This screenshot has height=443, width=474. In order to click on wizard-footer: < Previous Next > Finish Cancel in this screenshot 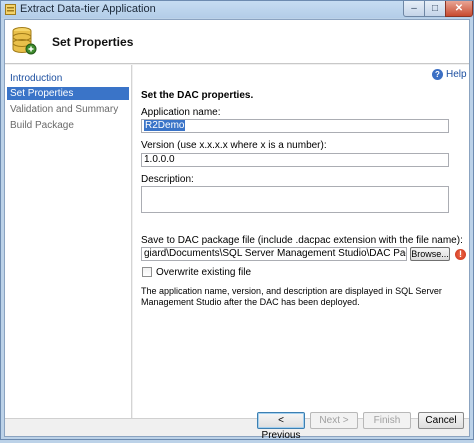, I will do `click(237, 426)`.